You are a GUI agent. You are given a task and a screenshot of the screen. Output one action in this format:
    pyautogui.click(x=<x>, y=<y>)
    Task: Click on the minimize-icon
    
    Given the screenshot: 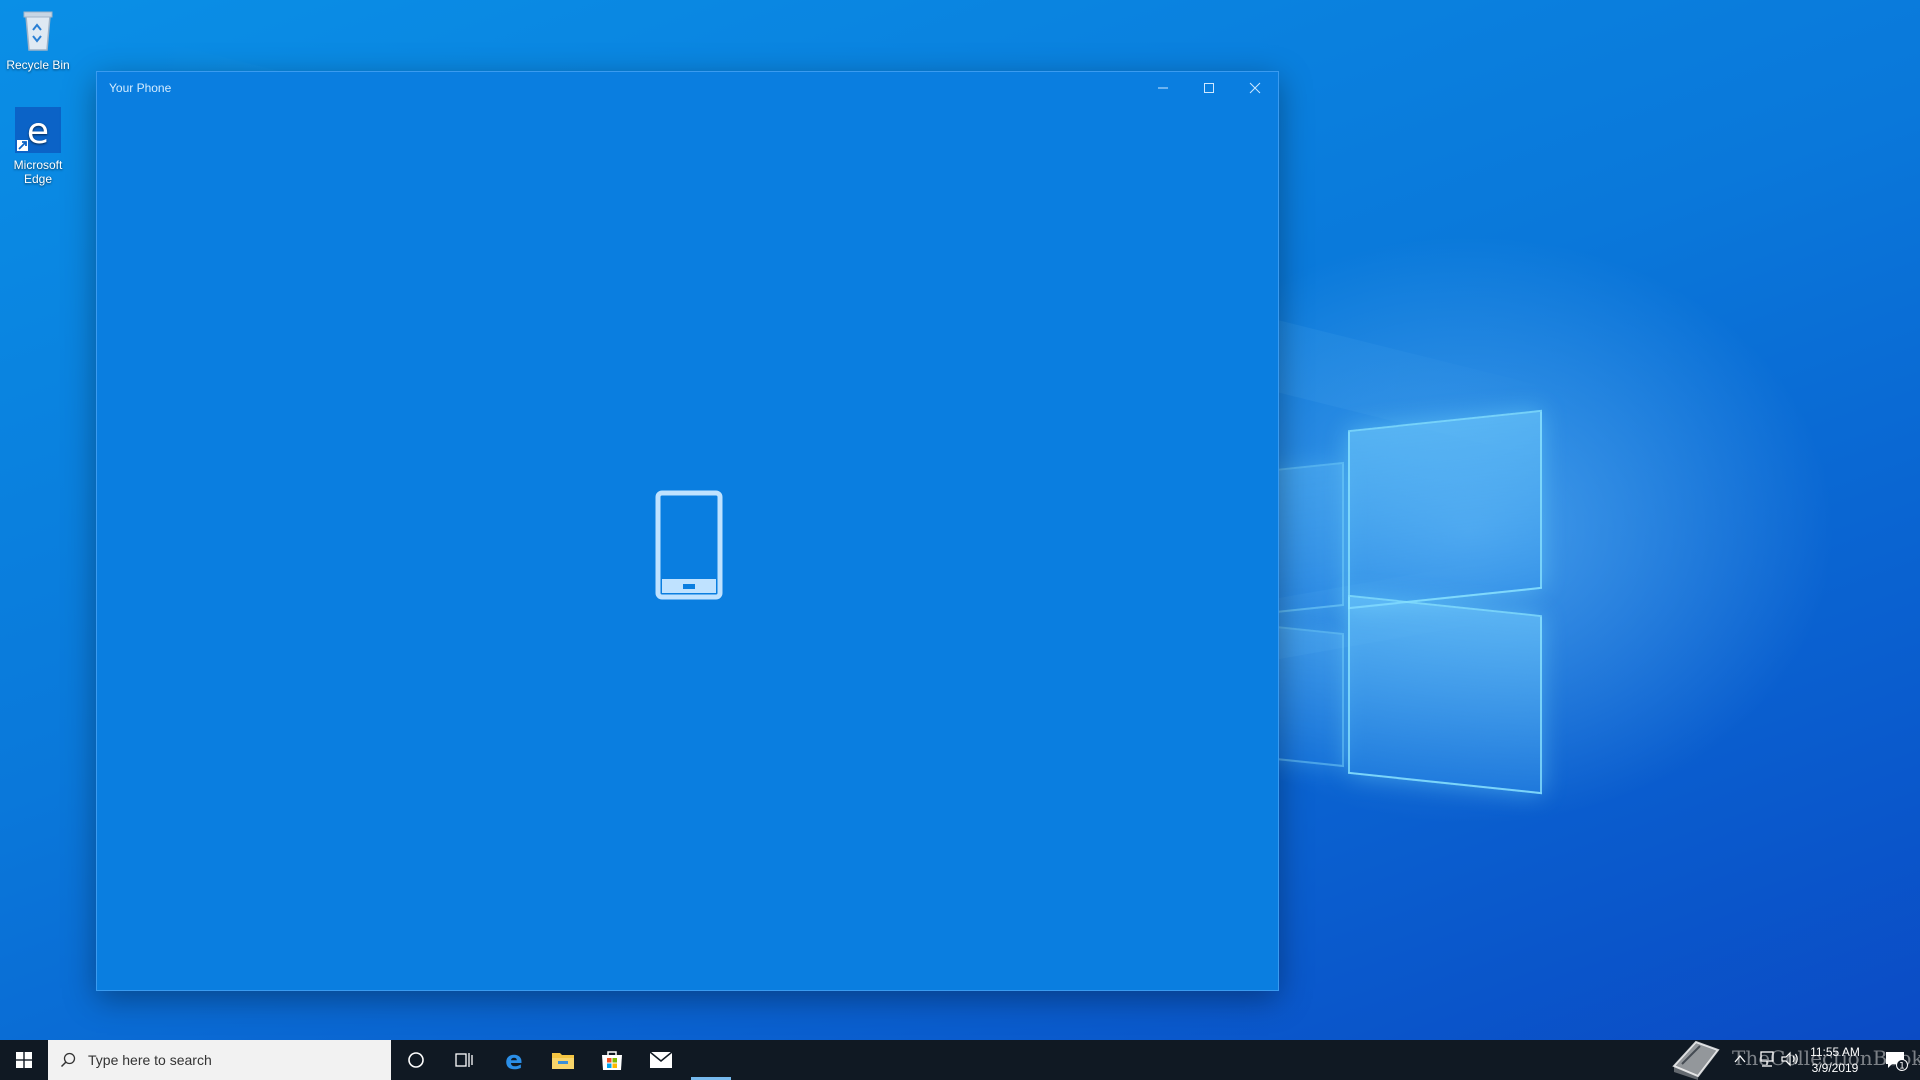 What is the action you would take?
    pyautogui.click(x=1163, y=88)
    